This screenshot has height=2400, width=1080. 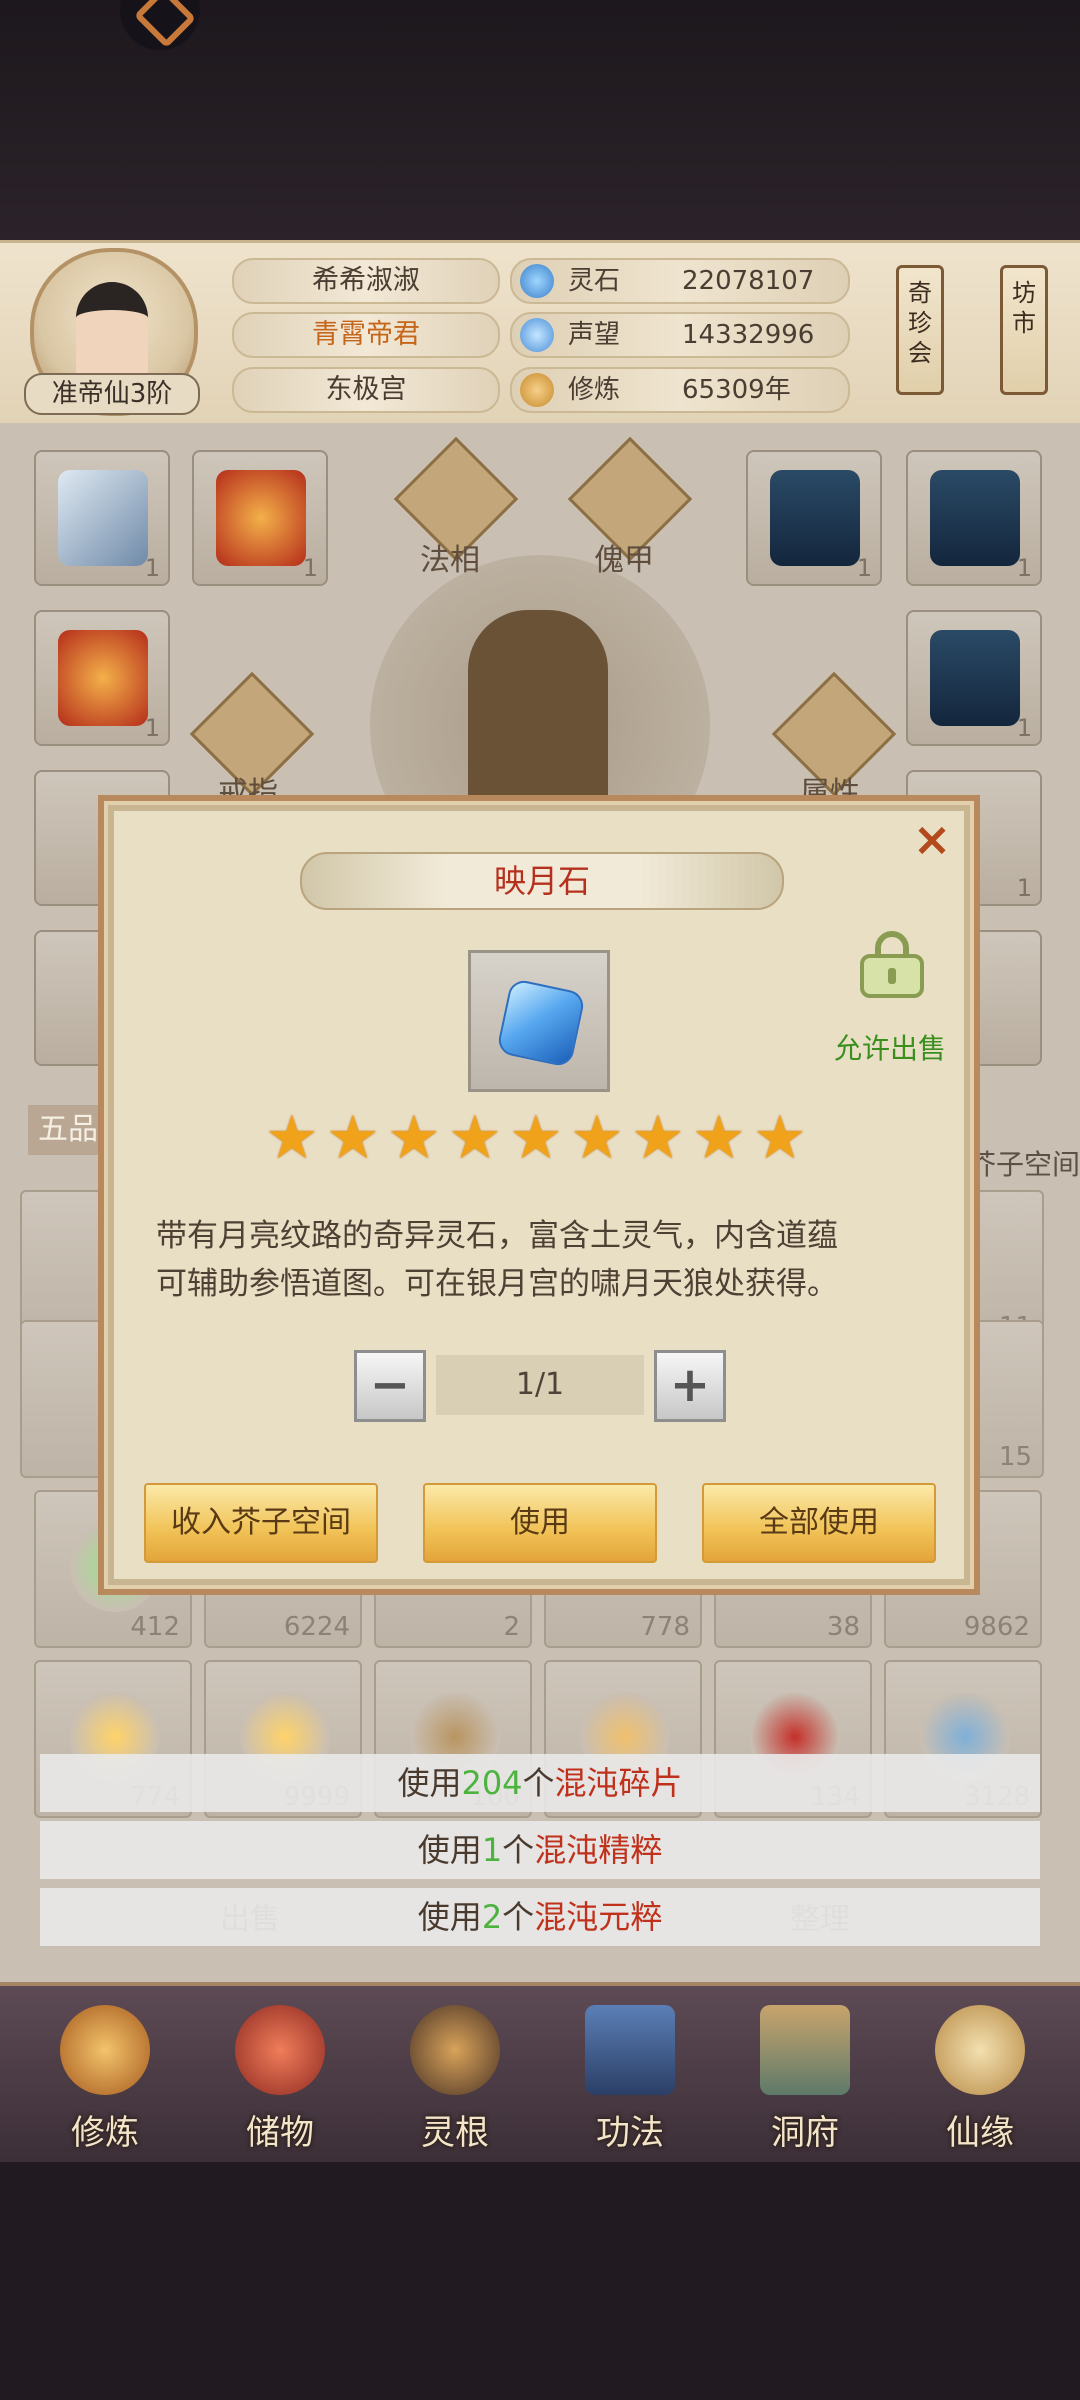 What do you see at coordinates (316, 1627) in the screenshot?
I see `slot-count: 6224` at bounding box center [316, 1627].